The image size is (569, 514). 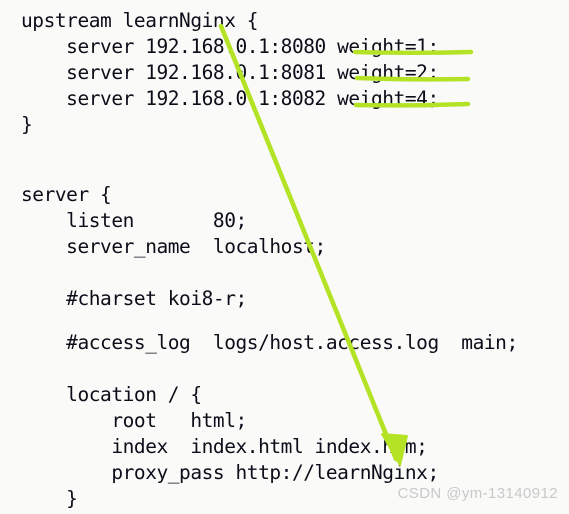 I want to click on code-line: server {, so click(x=66, y=194).